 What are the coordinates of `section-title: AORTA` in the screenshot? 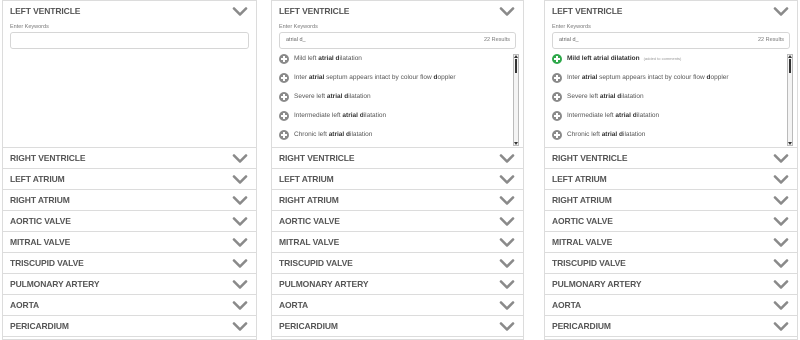 It's located at (294, 305).